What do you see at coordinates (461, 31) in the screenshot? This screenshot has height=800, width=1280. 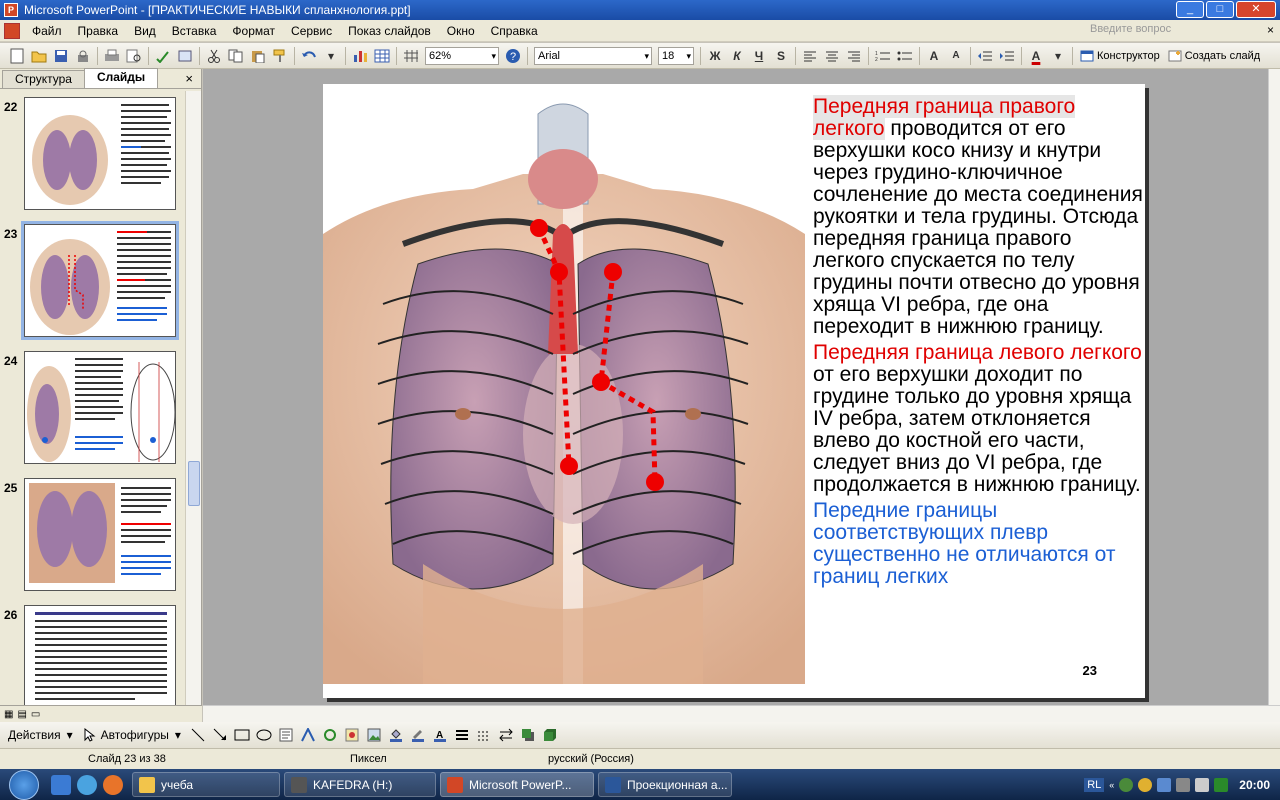 I see `menu-window: Окно` at bounding box center [461, 31].